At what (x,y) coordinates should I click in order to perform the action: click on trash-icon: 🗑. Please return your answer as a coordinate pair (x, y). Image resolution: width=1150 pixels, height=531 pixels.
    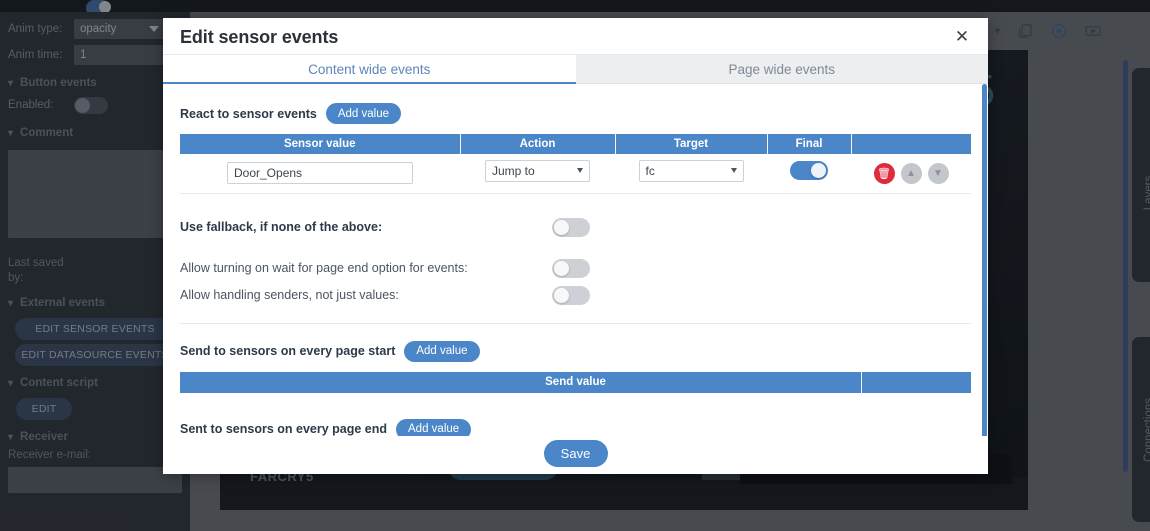
    Looking at the image, I should click on (884, 173).